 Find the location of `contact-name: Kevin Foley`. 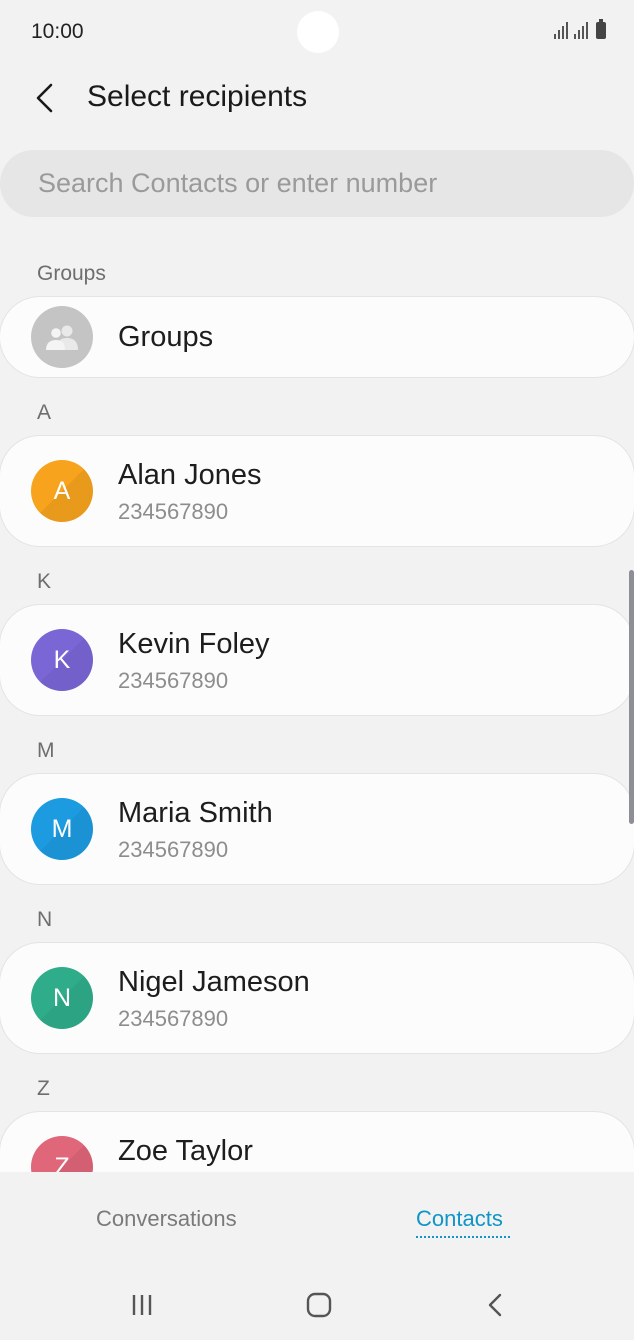

contact-name: Kevin Foley is located at coordinates (194, 644).